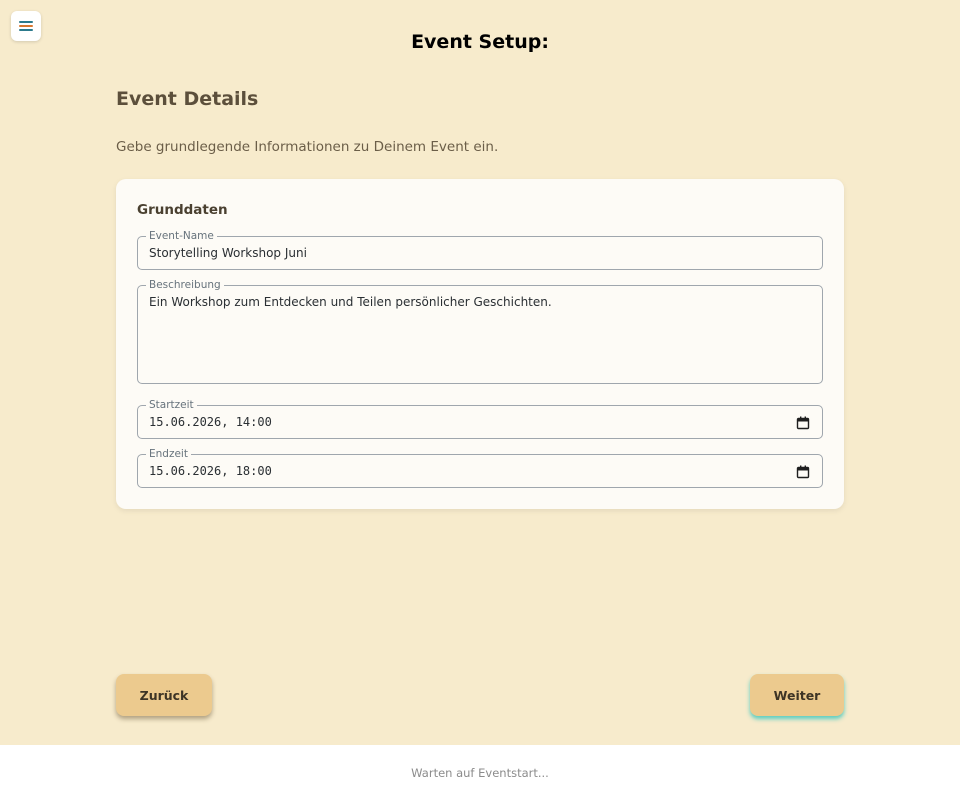 This screenshot has width=960, height=800. I want to click on description-label: Beschreibung, so click(185, 285).